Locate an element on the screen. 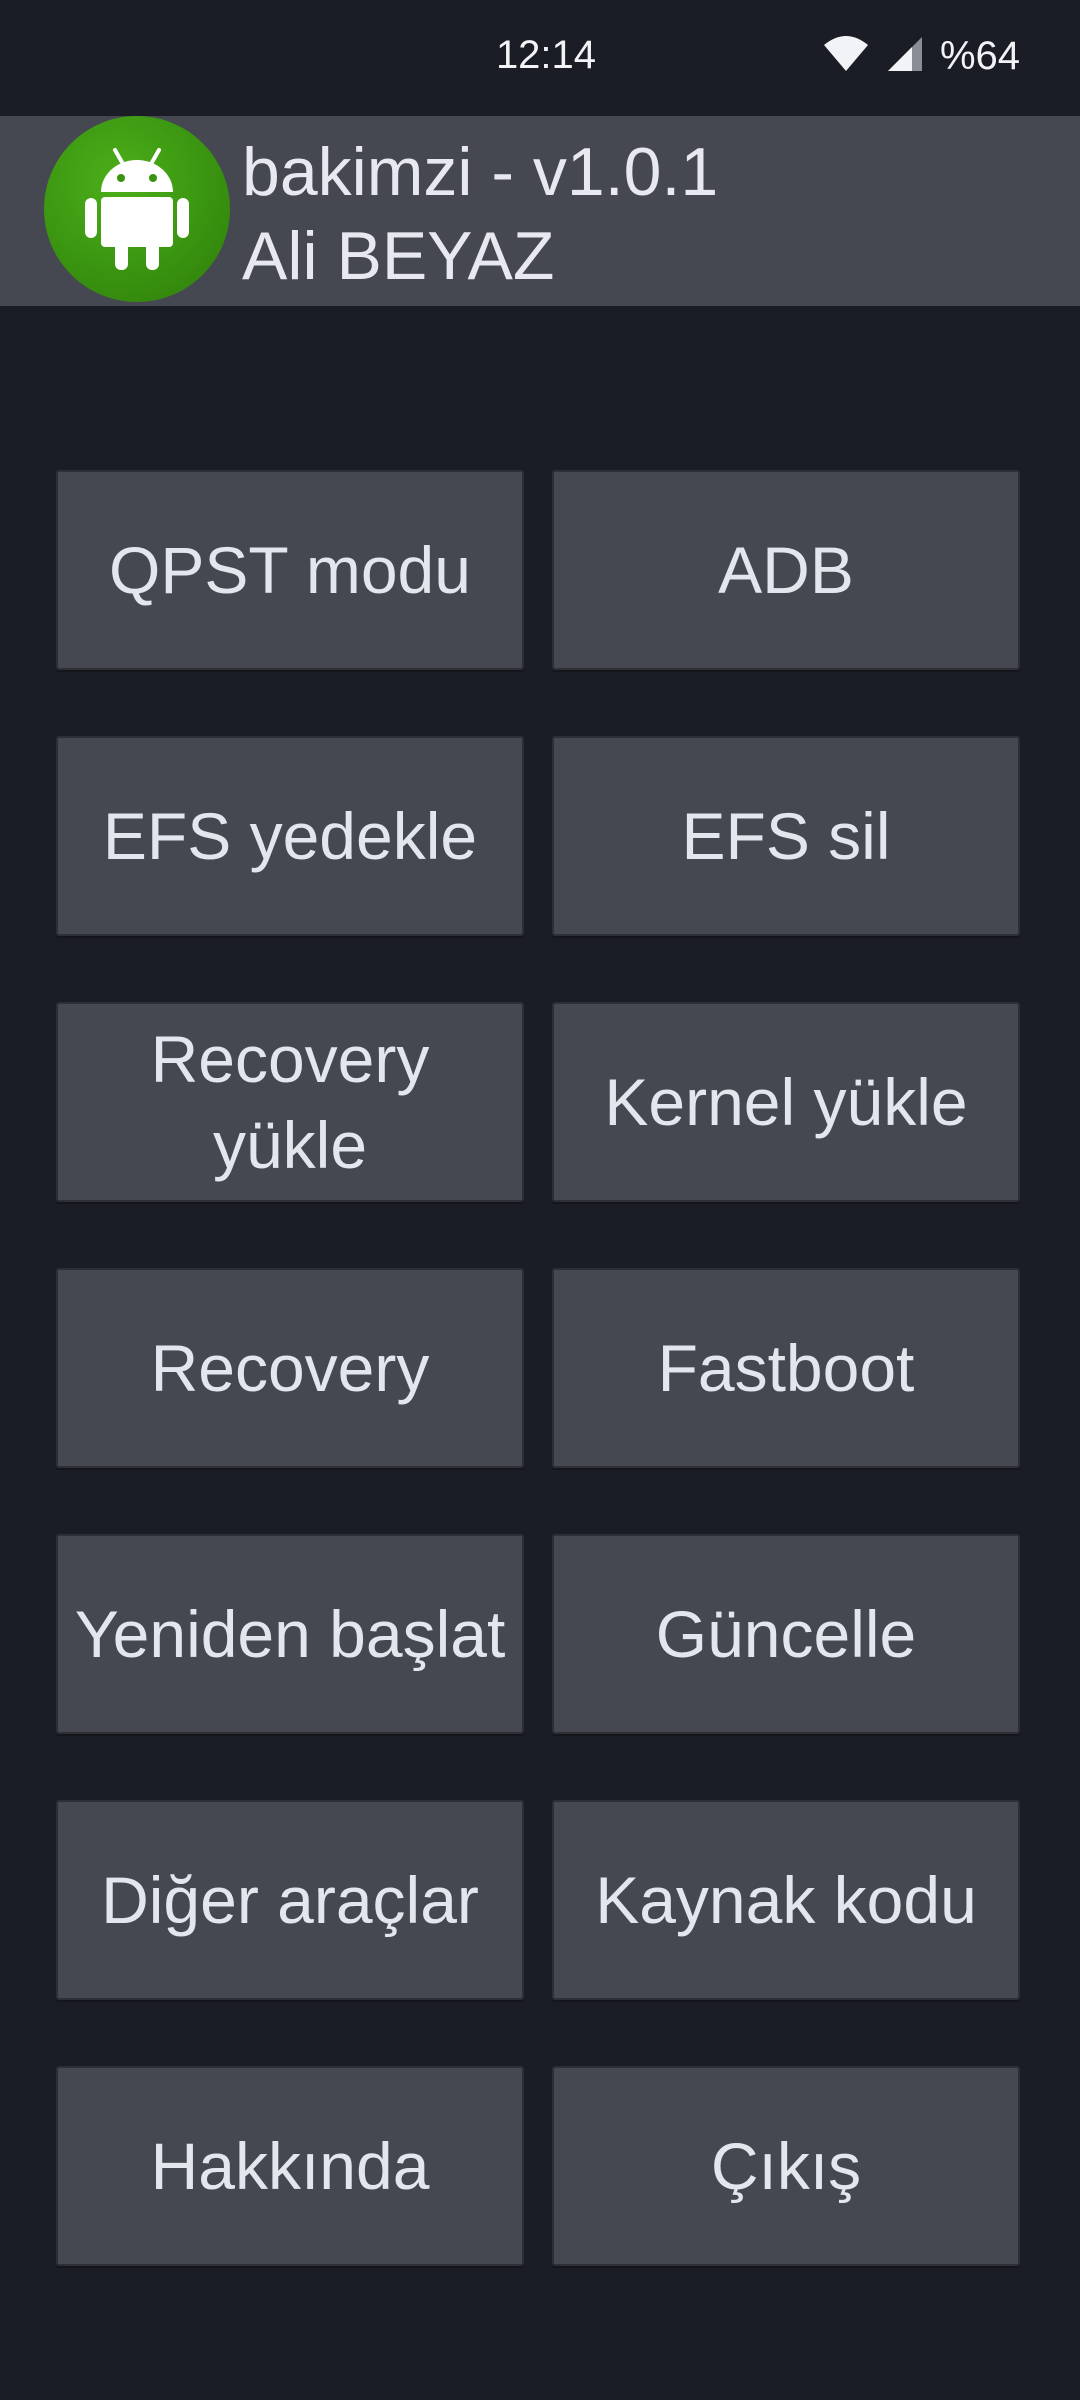 The width and height of the screenshot is (1080, 2400). about-button: Hakkında is located at coordinates (290, 2166).